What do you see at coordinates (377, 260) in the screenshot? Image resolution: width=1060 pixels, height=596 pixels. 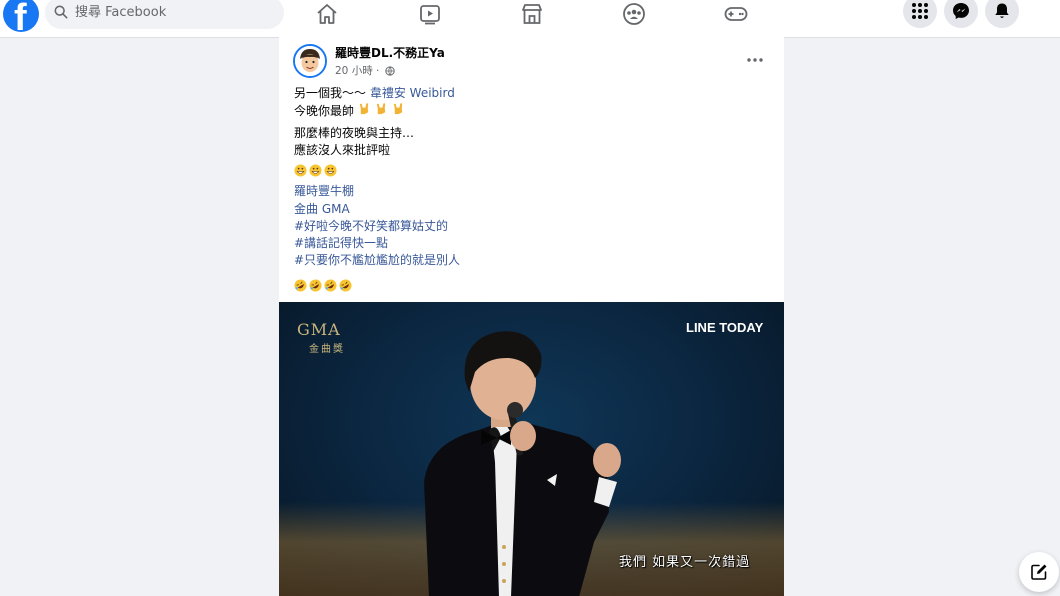 I see `hashtag-link: #只要你不尷尬尷尬的就是別人` at bounding box center [377, 260].